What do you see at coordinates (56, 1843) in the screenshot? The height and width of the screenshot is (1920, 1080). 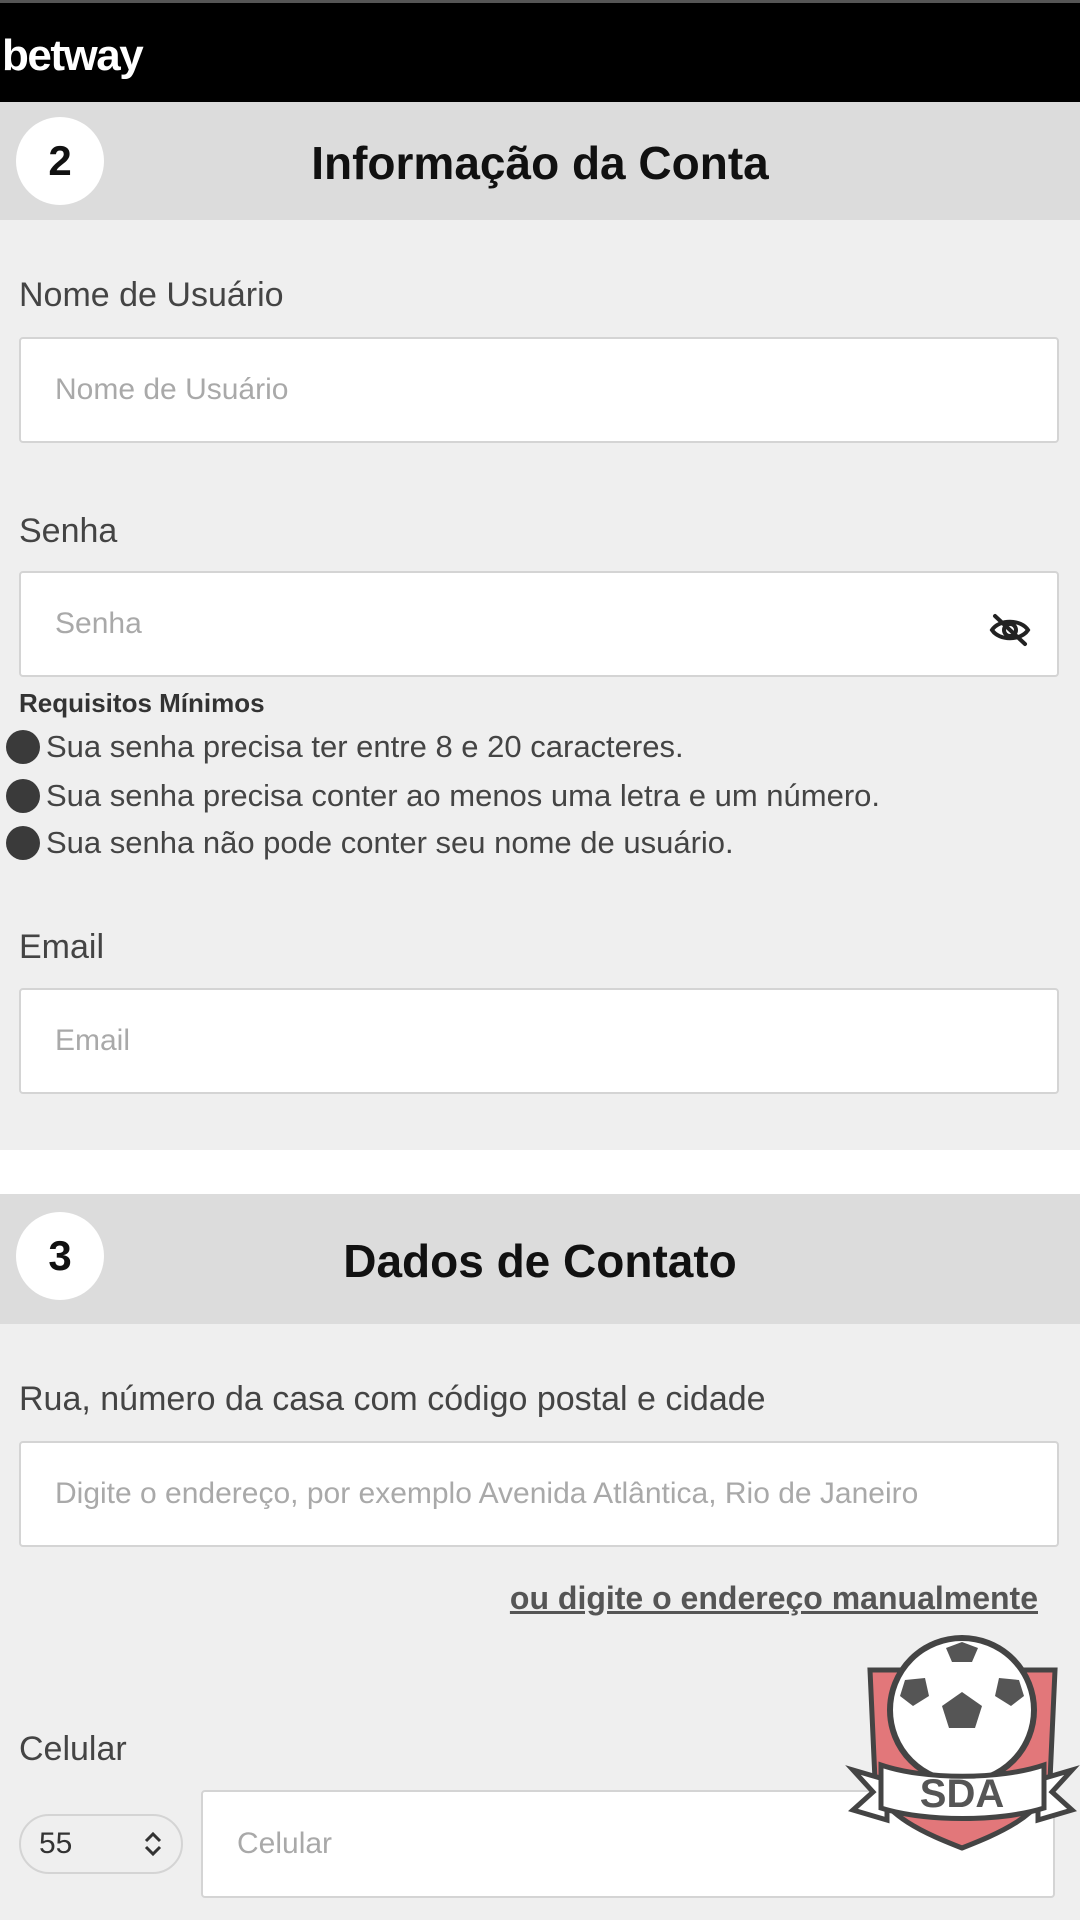 I see `country-code-value: 55` at bounding box center [56, 1843].